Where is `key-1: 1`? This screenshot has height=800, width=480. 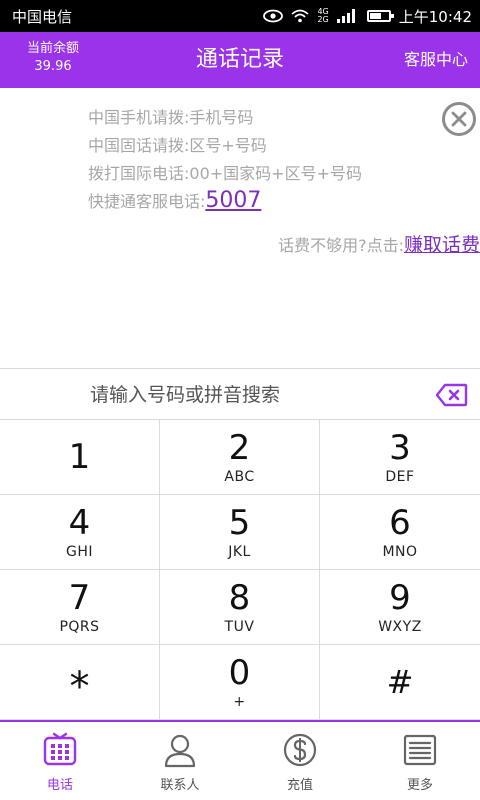 key-1: 1 is located at coordinates (80, 457).